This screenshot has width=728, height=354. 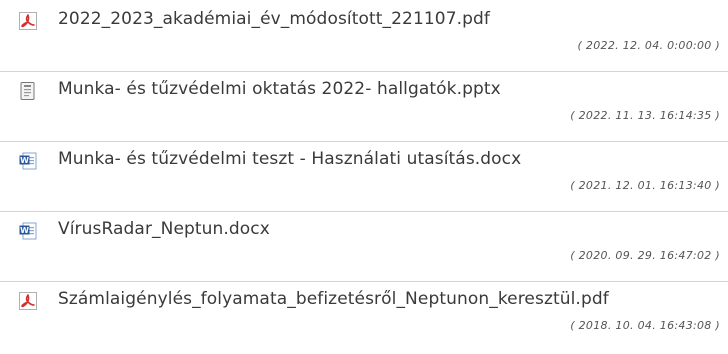 What do you see at coordinates (645, 325) in the screenshot?
I see `file-date: ( 2018. 10. 04. 16:43:08 )` at bounding box center [645, 325].